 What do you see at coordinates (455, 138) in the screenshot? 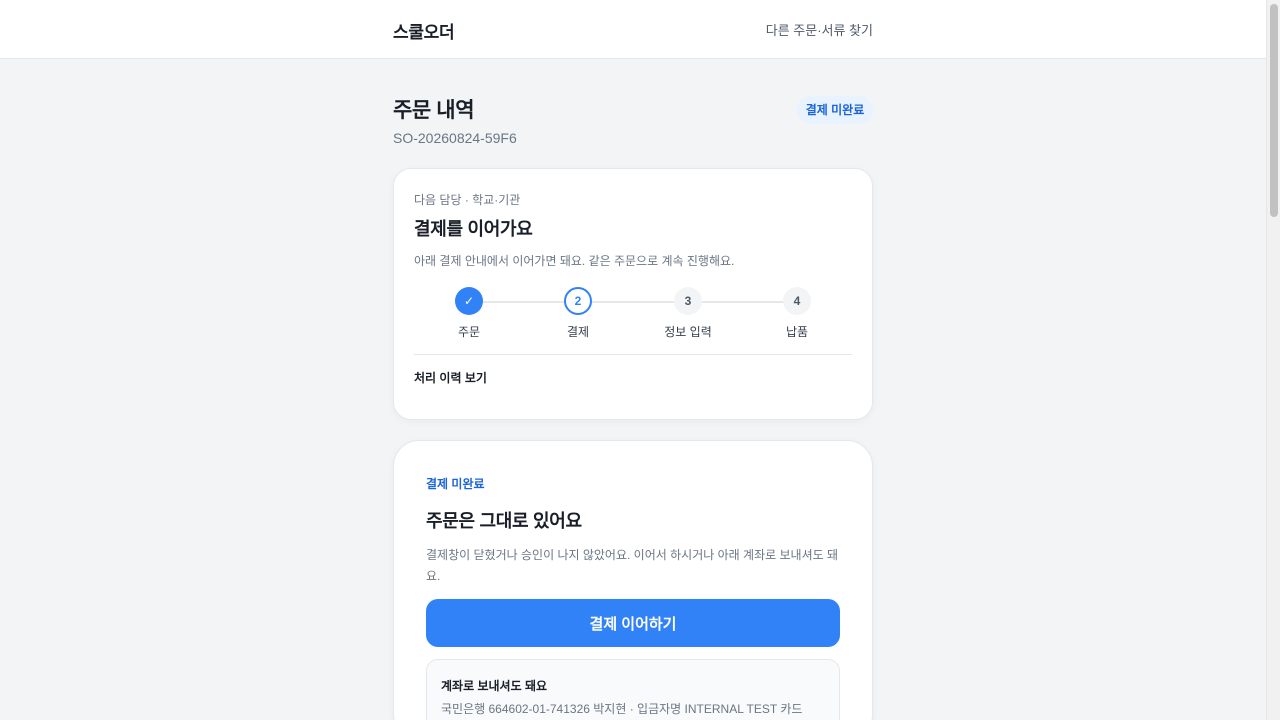
I see `order-id: SO-20260824-59F6` at bounding box center [455, 138].